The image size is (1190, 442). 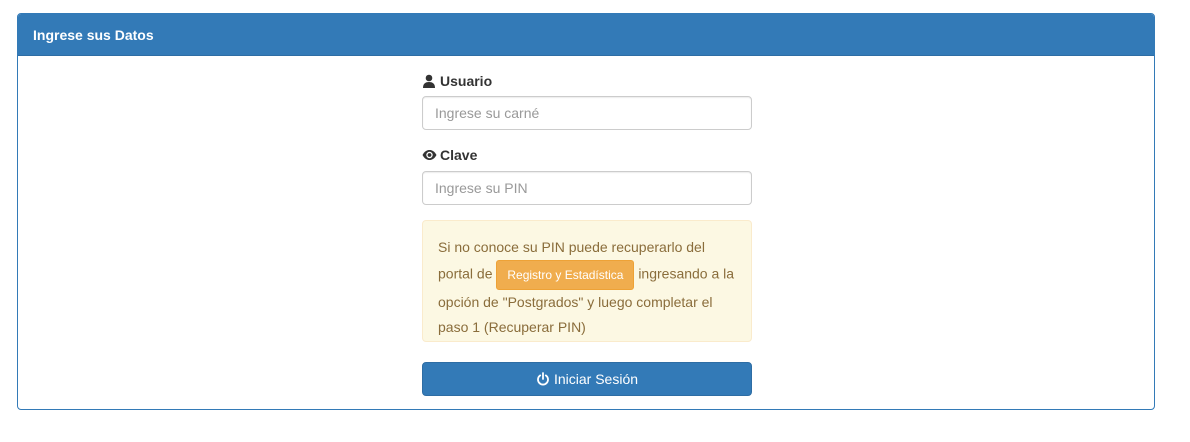 I want to click on clave-label-text: Clave, so click(x=459, y=155).